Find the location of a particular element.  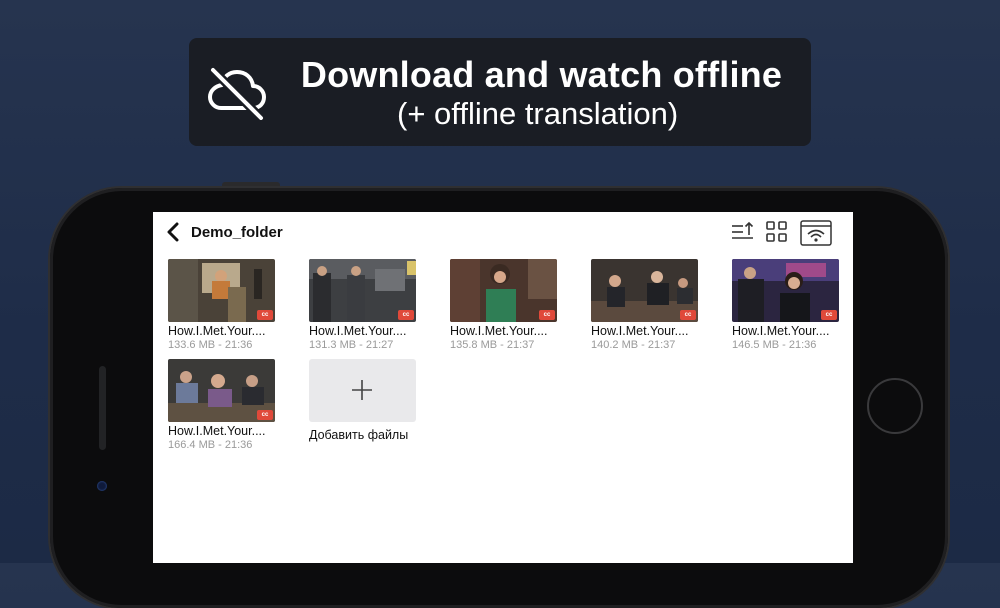

file-meta: 166.4 MB - 21:36 is located at coordinates (210, 445).